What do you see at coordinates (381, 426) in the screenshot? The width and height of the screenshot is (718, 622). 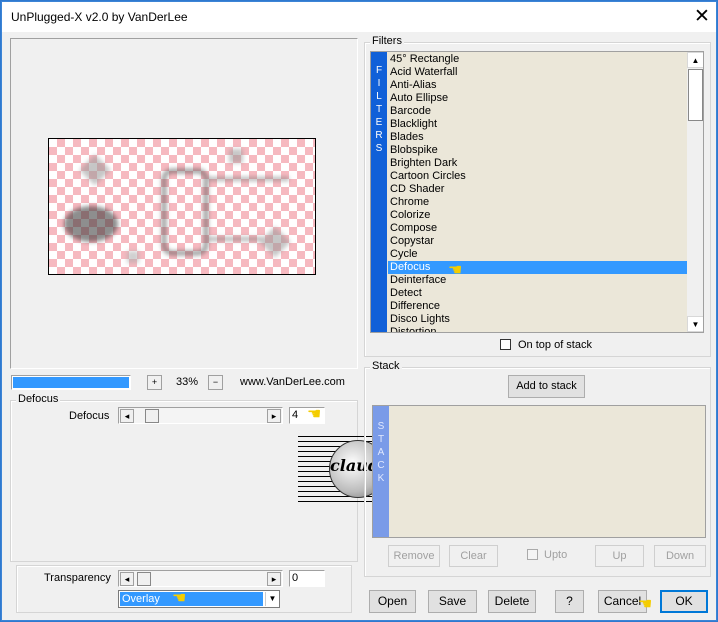 I see `stack-side-letter: S` at bounding box center [381, 426].